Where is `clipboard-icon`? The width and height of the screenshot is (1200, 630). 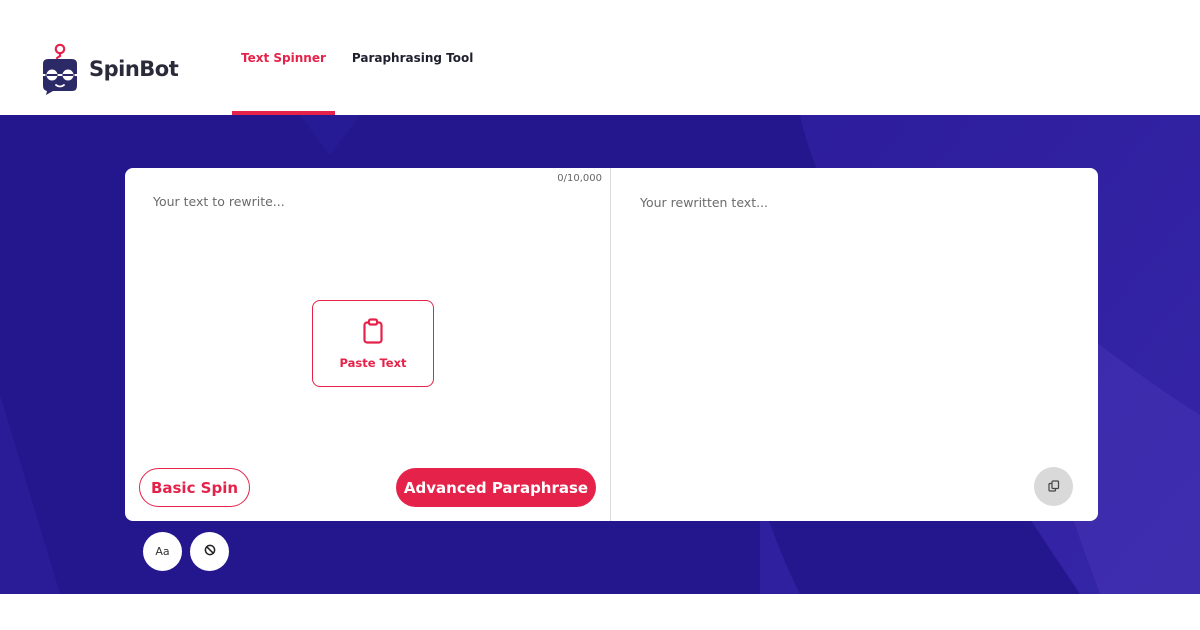
clipboard-icon is located at coordinates (373, 332).